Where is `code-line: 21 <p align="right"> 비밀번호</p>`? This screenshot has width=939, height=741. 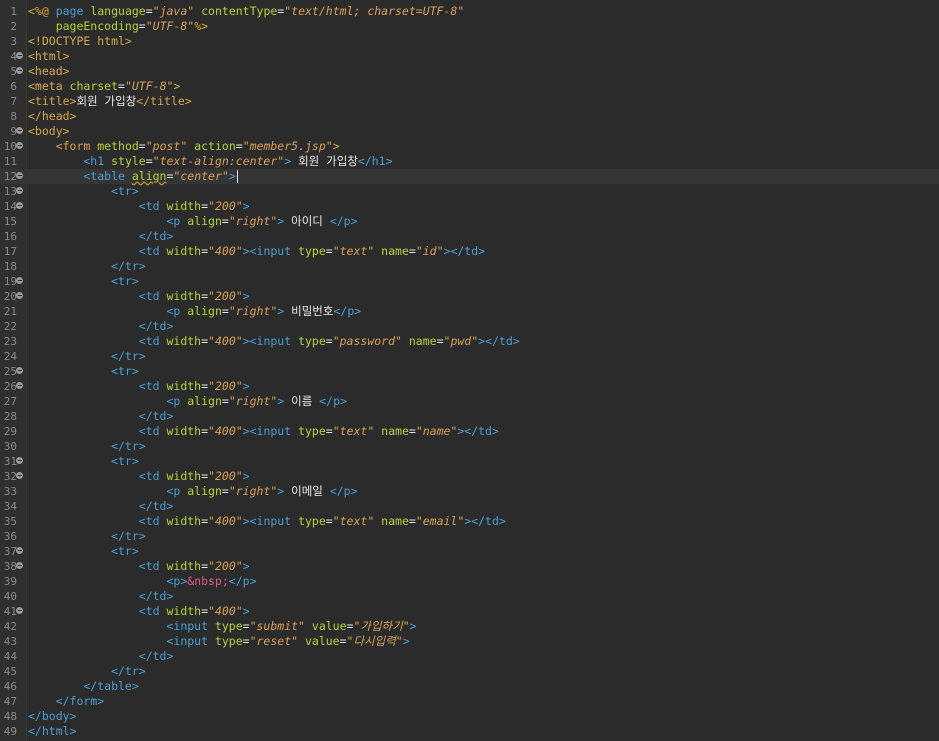 code-line: 21 <p align="right"> 비밀번호</p> is located at coordinates (469, 311).